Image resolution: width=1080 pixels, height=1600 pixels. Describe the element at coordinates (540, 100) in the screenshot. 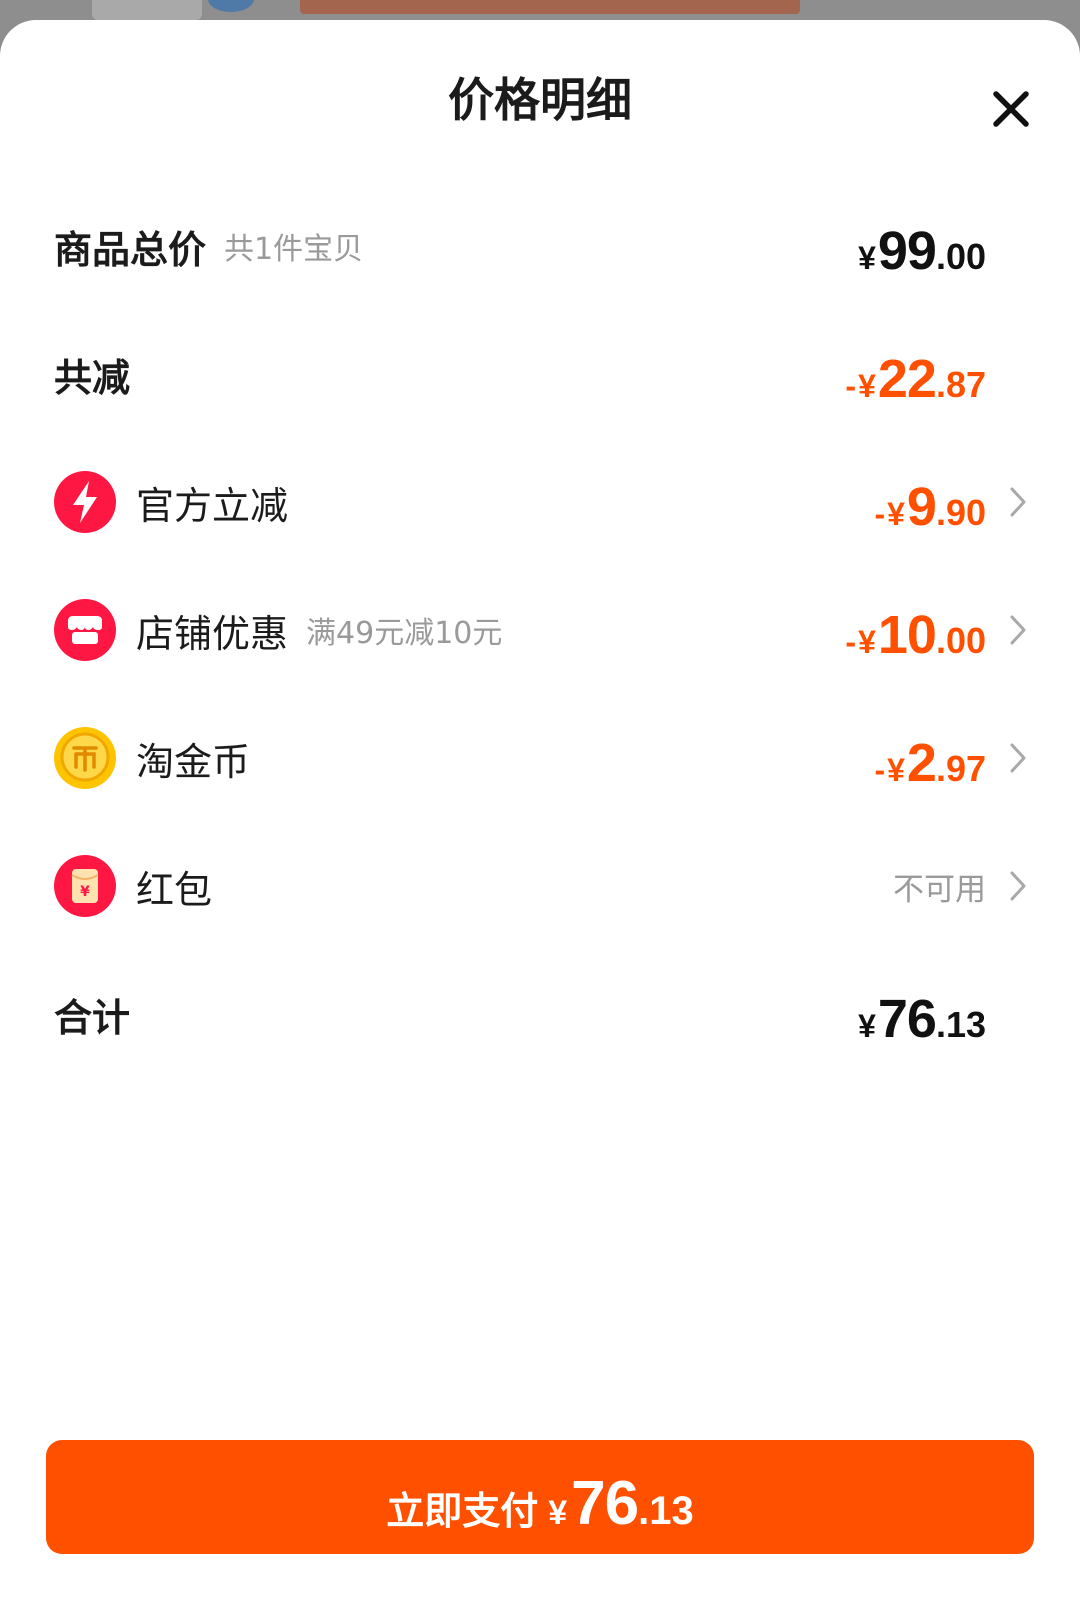

I see `sheet-title: 价格明细` at that location.